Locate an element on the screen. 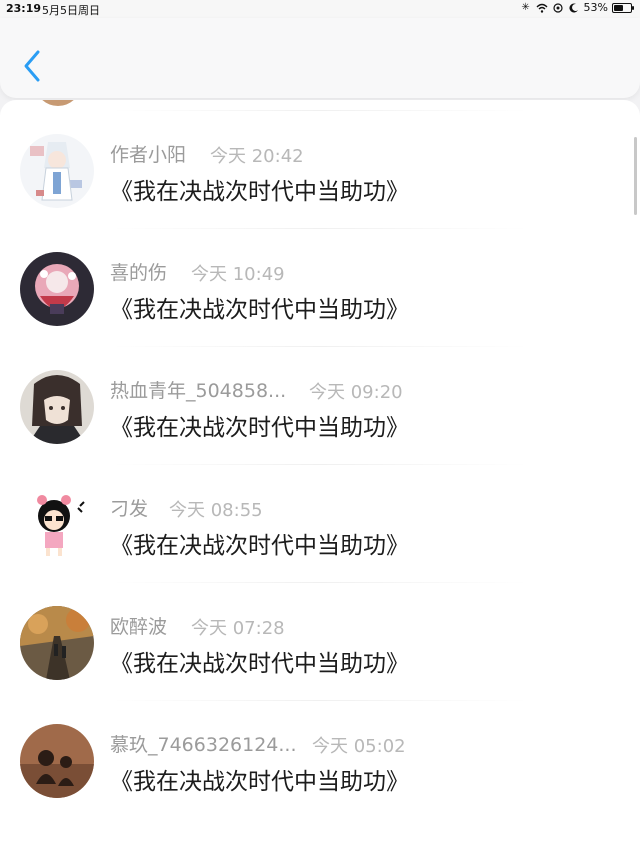 The height and width of the screenshot is (853, 640). moon-icon is located at coordinates (574, 8).